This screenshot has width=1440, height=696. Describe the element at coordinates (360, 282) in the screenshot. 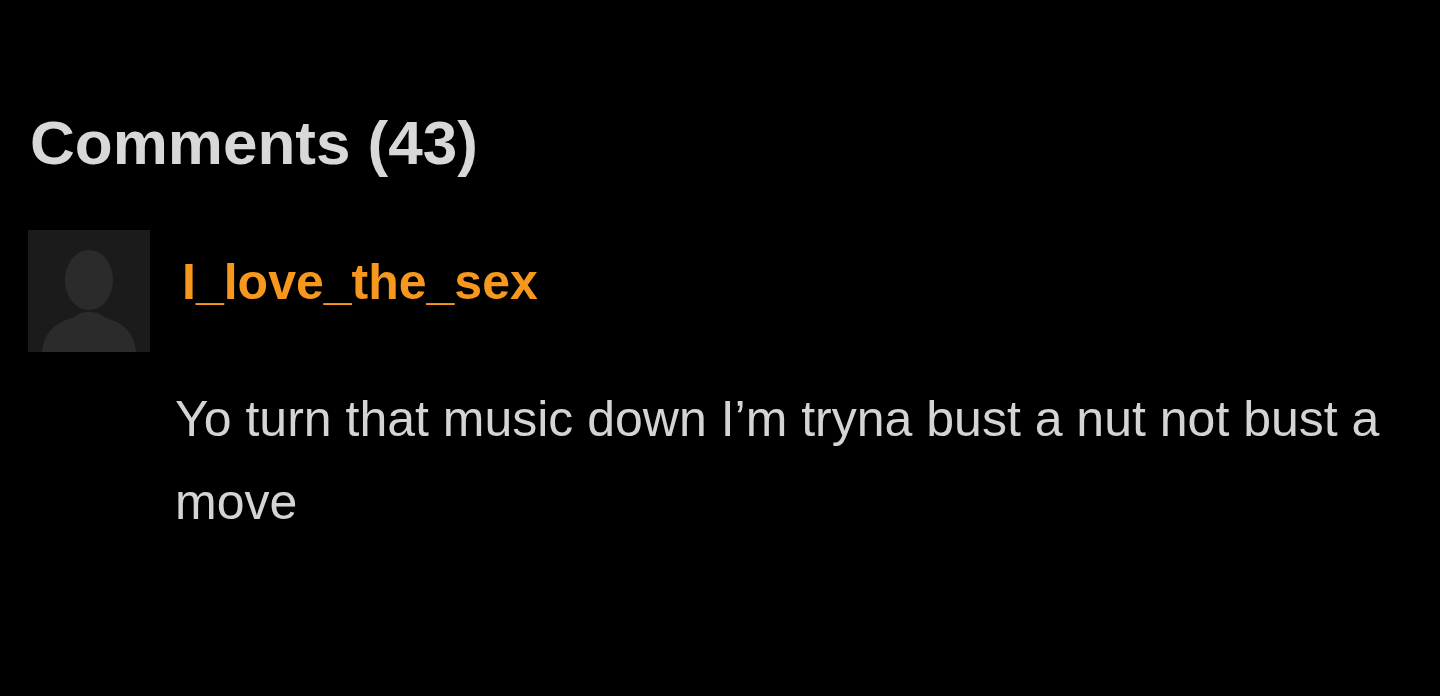

I see `username-link: I_love_the_sex` at that location.